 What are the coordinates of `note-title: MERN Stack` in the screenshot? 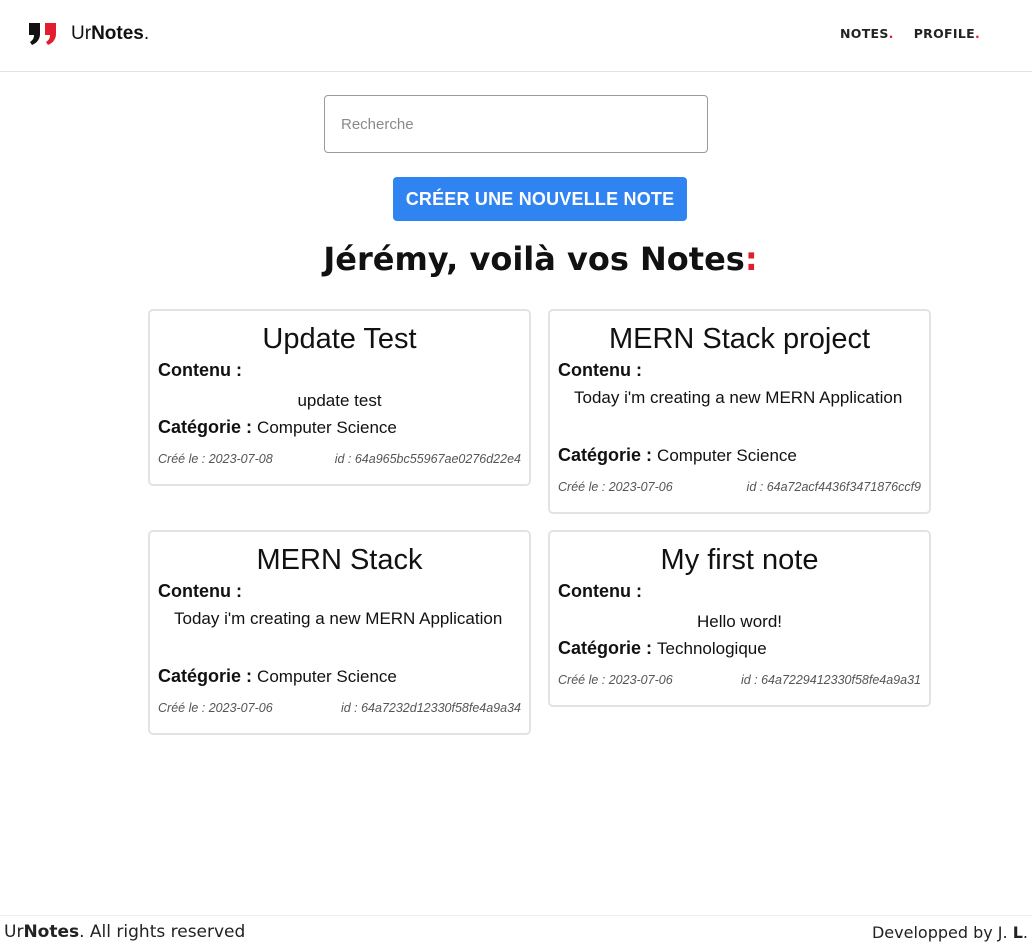 It's located at (339, 560).